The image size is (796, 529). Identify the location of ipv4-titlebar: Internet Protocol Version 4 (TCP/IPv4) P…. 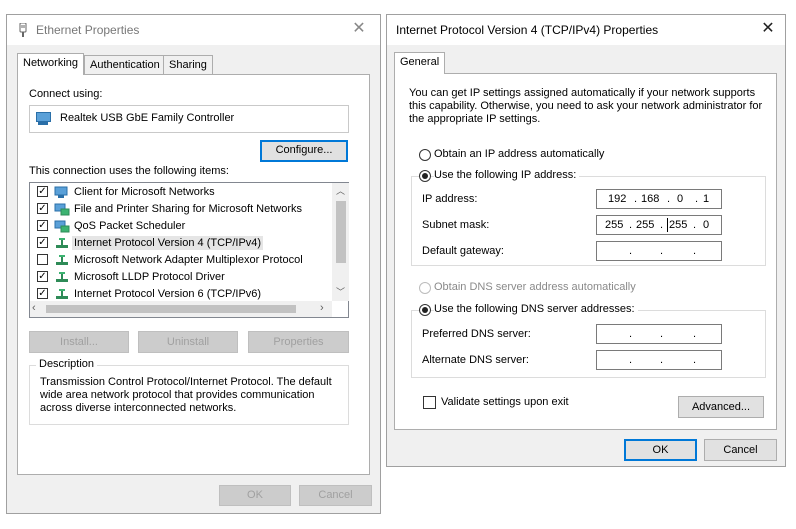
(586, 30).